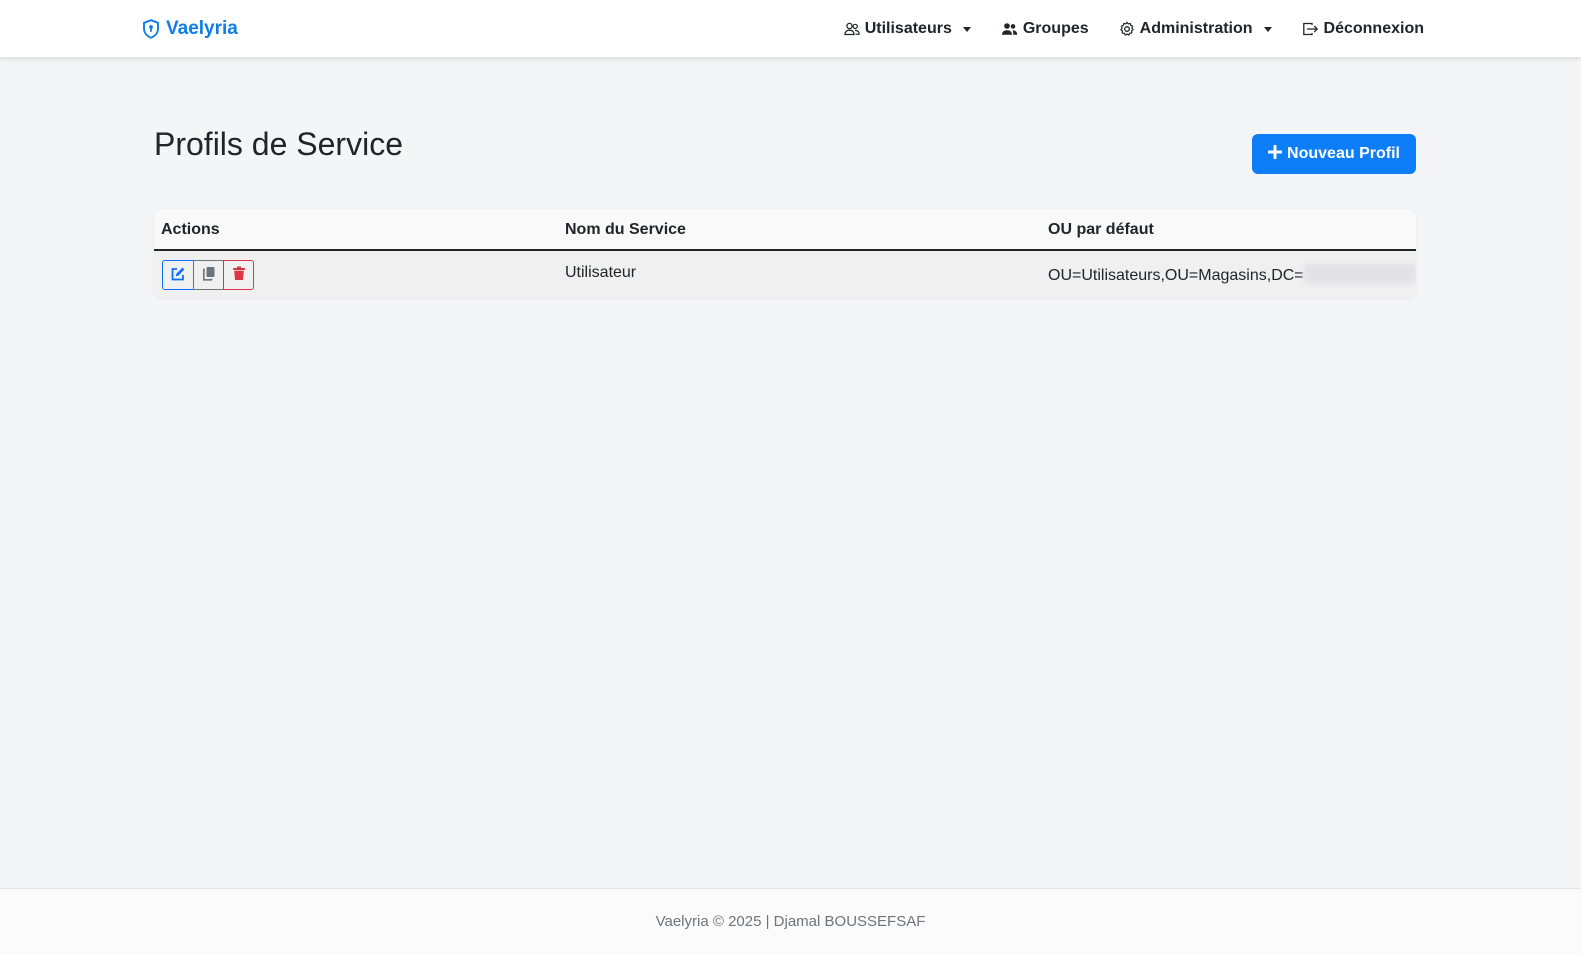  Describe the element at coordinates (601, 272) in the screenshot. I see `service-name-cell: Utilisateur` at that location.